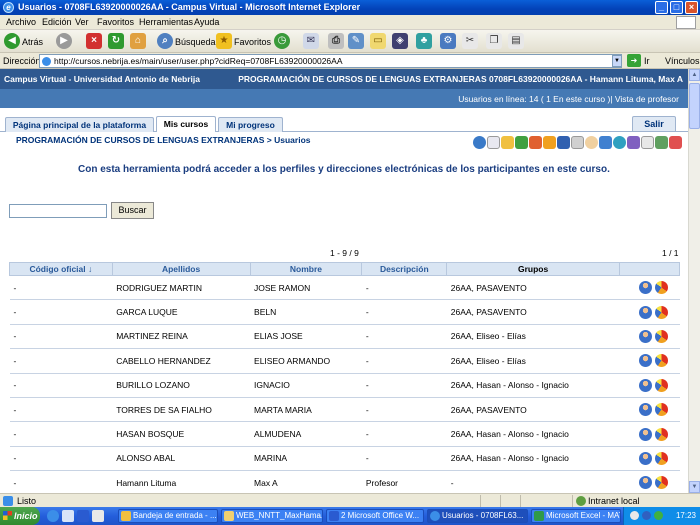 This screenshot has width=700, height=525. What do you see at coordinates (79, 124) in the screenshot?
I see `tab-main-platform: Página principal de la plataforma` at bounding box center [79, 124].